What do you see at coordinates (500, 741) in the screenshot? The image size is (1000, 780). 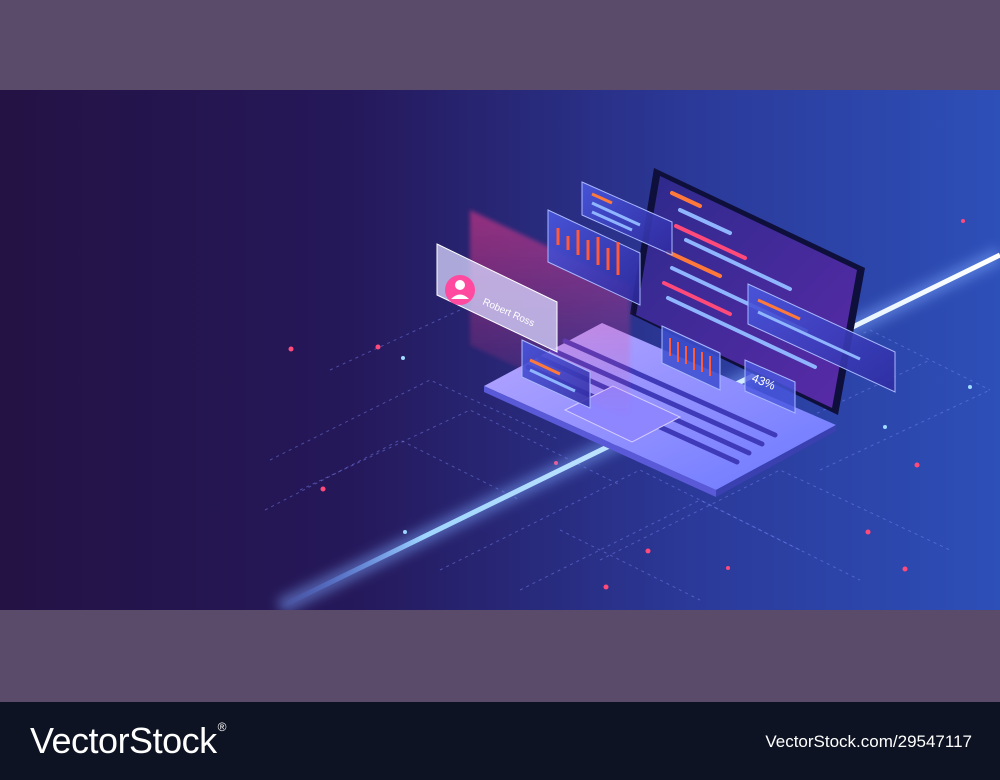 I see `watermark-footer: VectorStock® VectorStock.com/29547117` at bounding box center [500, 741].